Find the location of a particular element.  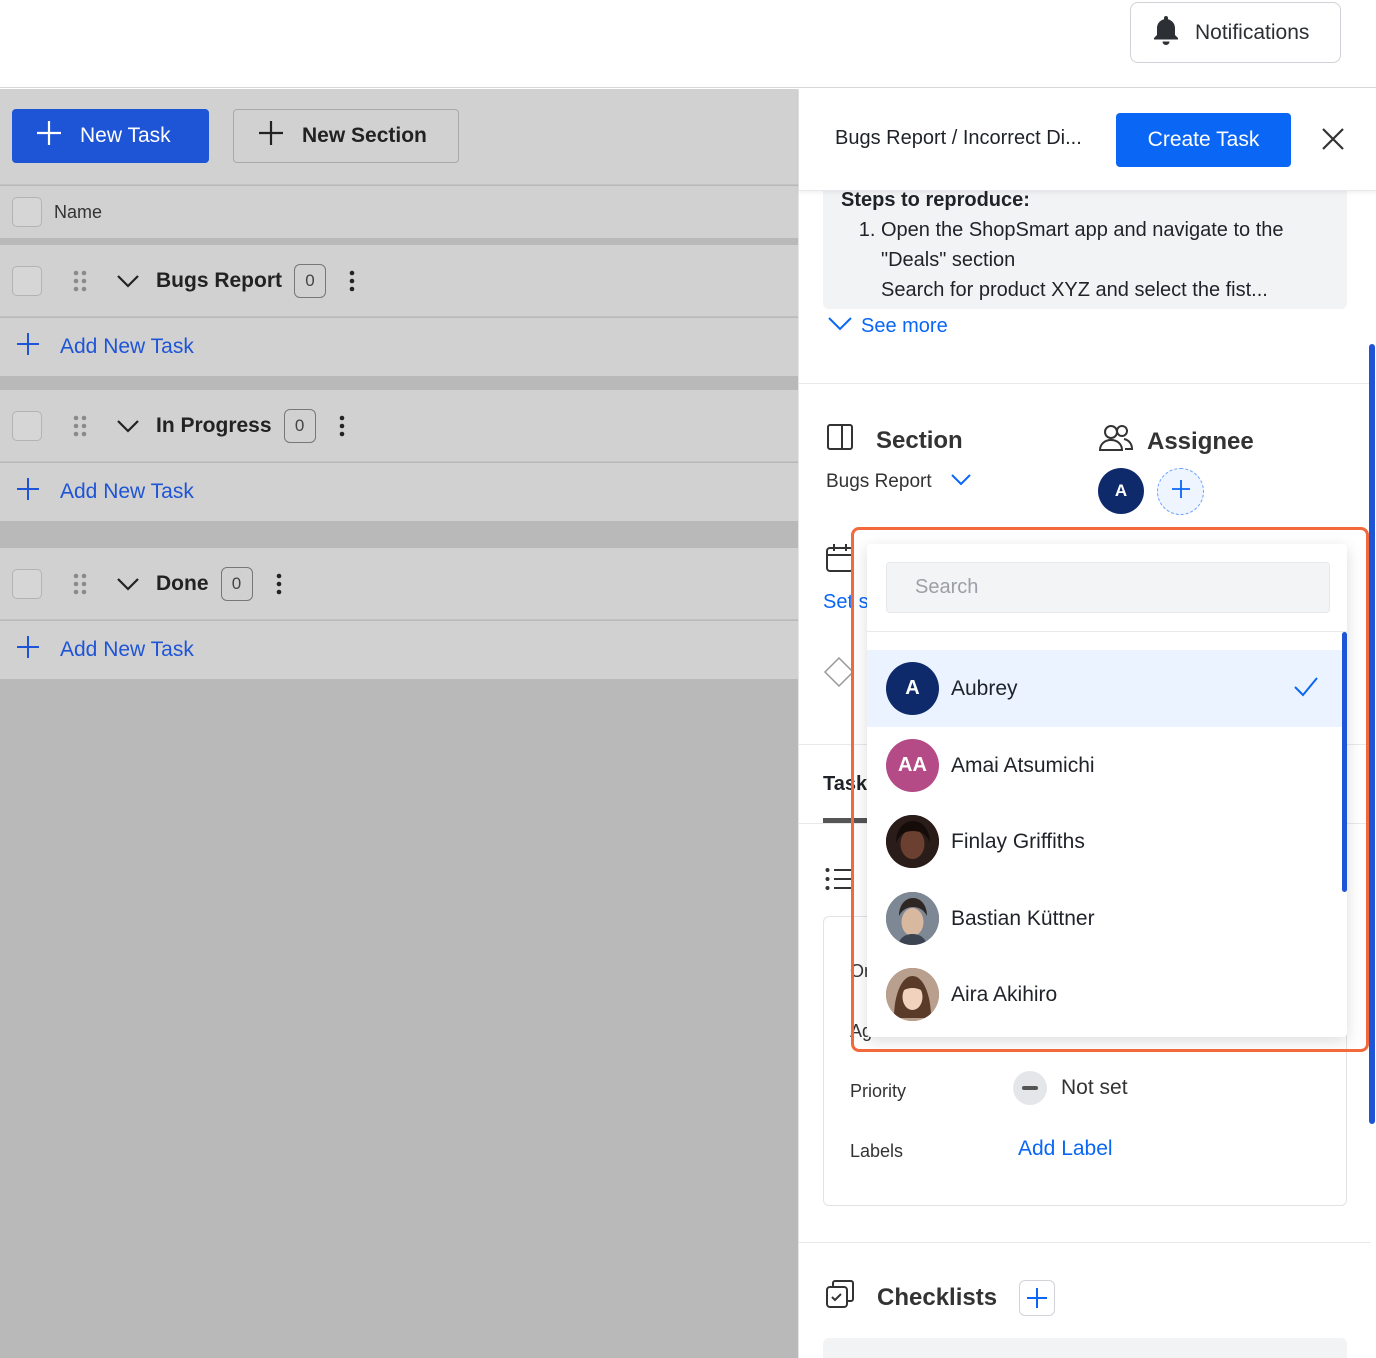

assignee-option: Aira Akihiro is located at coordinates (1105, 994).